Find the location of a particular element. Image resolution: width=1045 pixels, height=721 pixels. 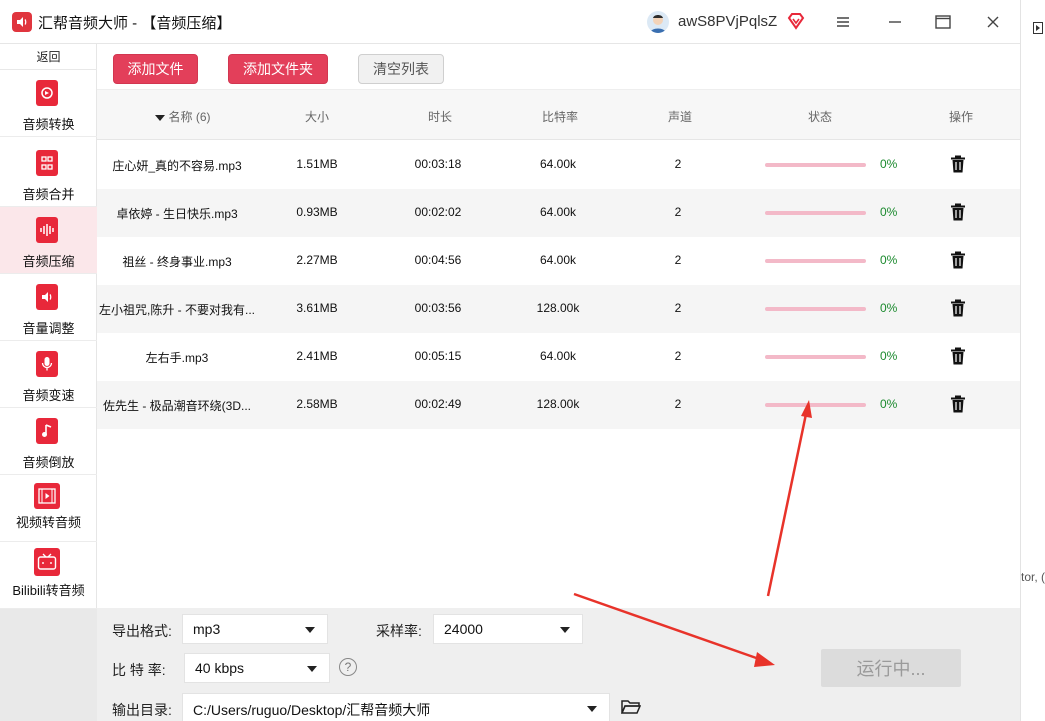

sidebar-item-volume: 音量调整 is located at coordinates (48, 307).